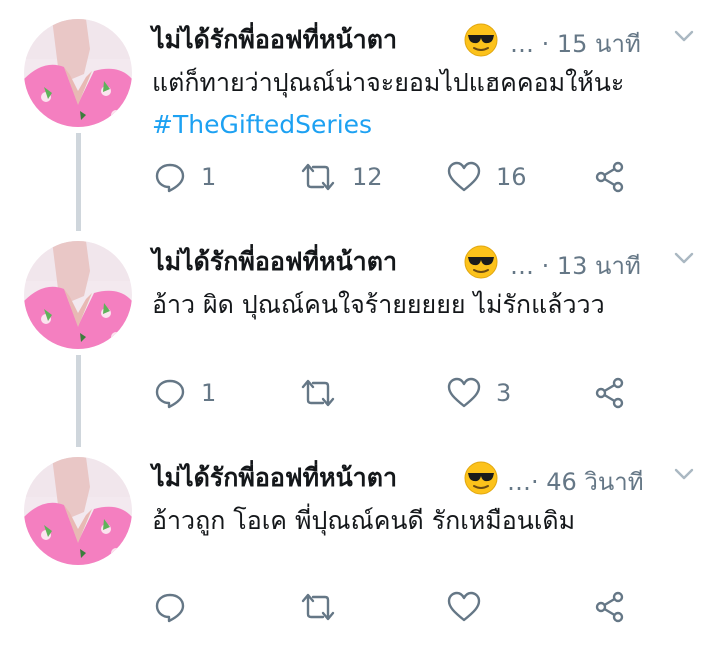  What do you see at coordinates (364, 520) in the screenshot?
I see `tweet-body: อ้าวถูก โอเค พี่ปุณณ์คนดี รักเหมือนเดิม` at bounding box center [364, 520].